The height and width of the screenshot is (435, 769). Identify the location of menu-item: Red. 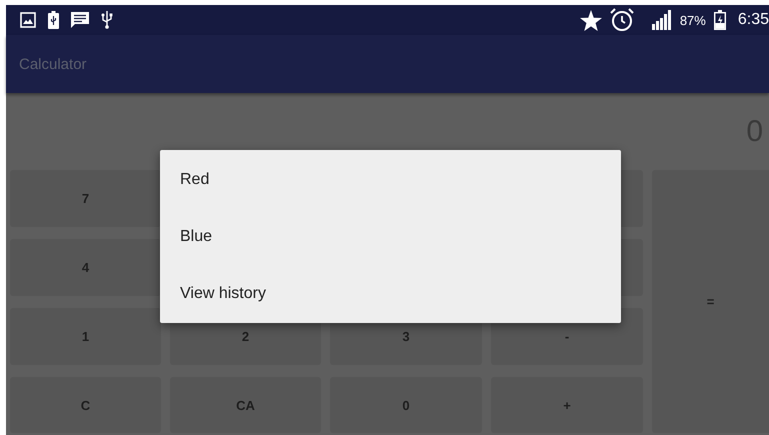
(390, 179).